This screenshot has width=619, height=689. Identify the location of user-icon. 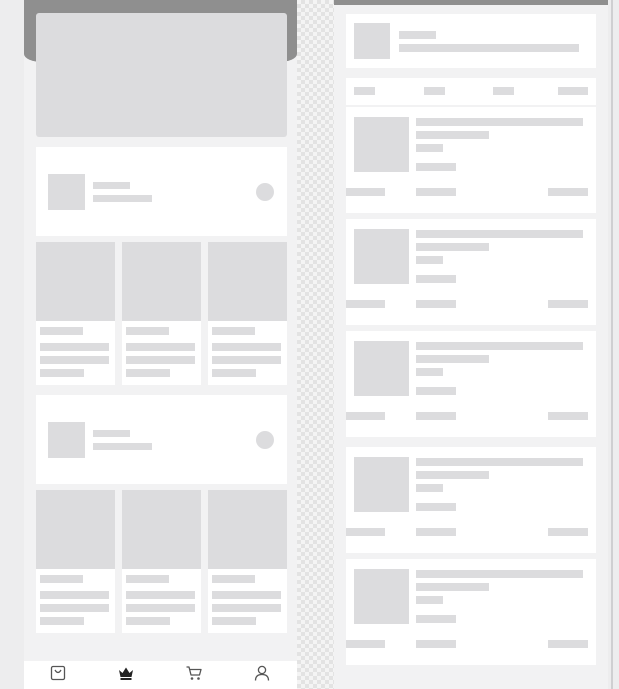
(262, 673).